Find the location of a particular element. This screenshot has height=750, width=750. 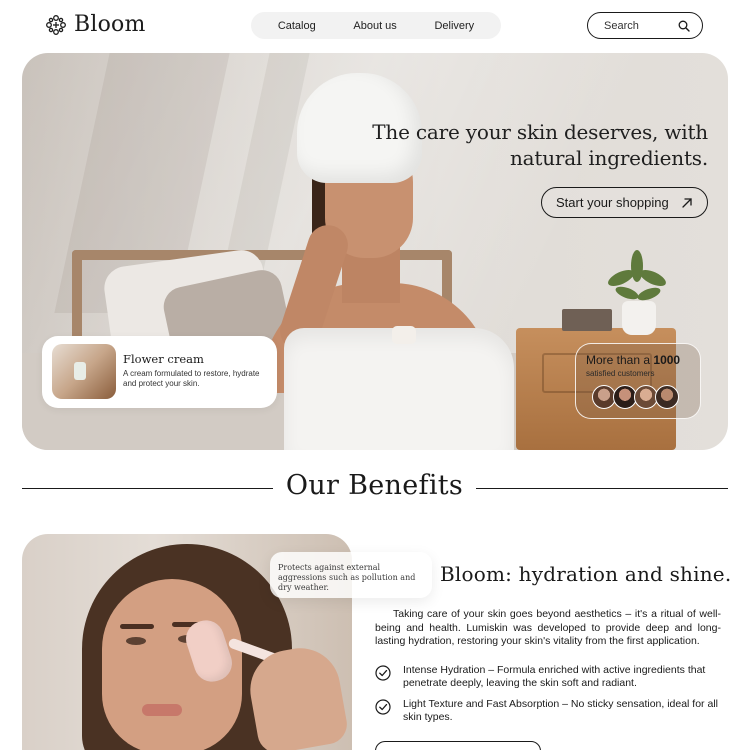

main-nav: Catalog About us Delivery is located at coordinates (376, 25).